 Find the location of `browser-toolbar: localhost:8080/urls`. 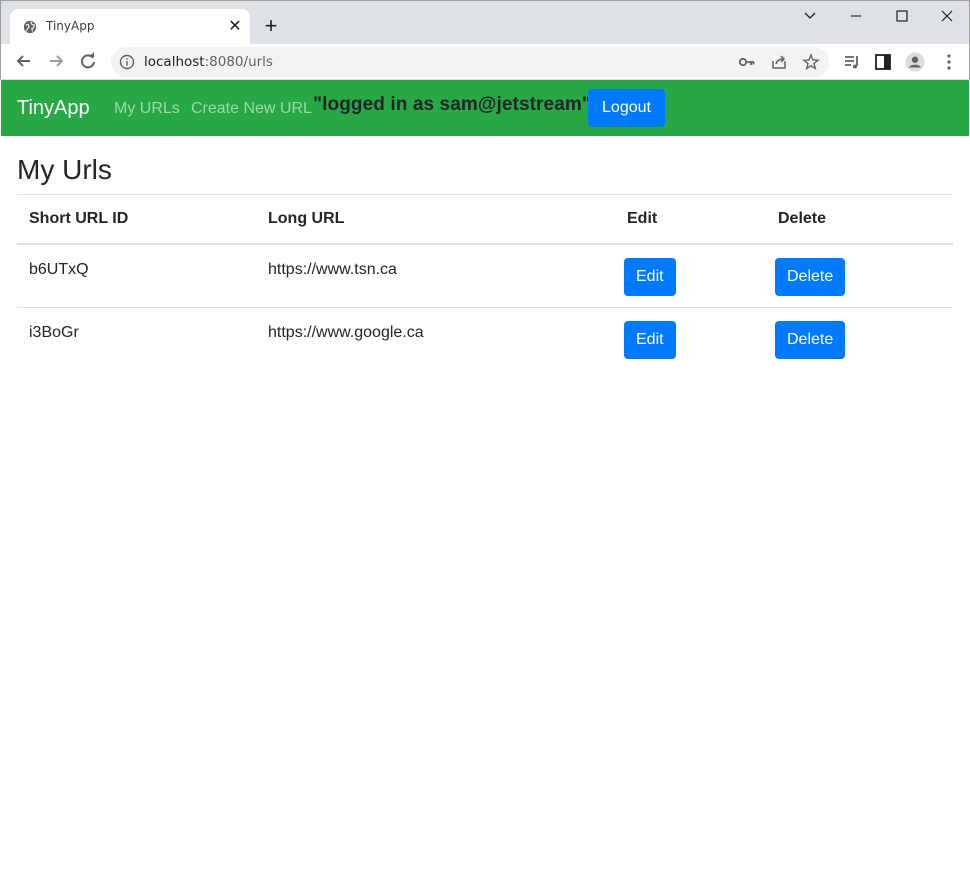

browser-toolbar: localhost:8080/urls is located at coordinates (485, 62).